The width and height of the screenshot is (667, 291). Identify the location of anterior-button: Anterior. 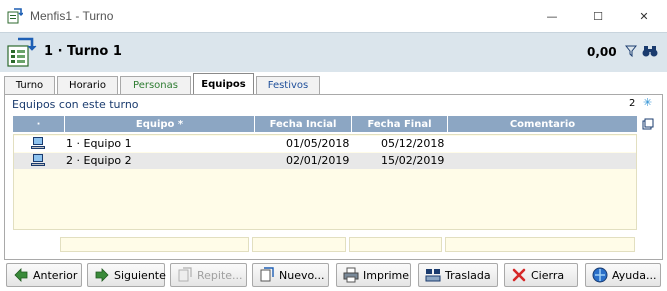
(44, 275).